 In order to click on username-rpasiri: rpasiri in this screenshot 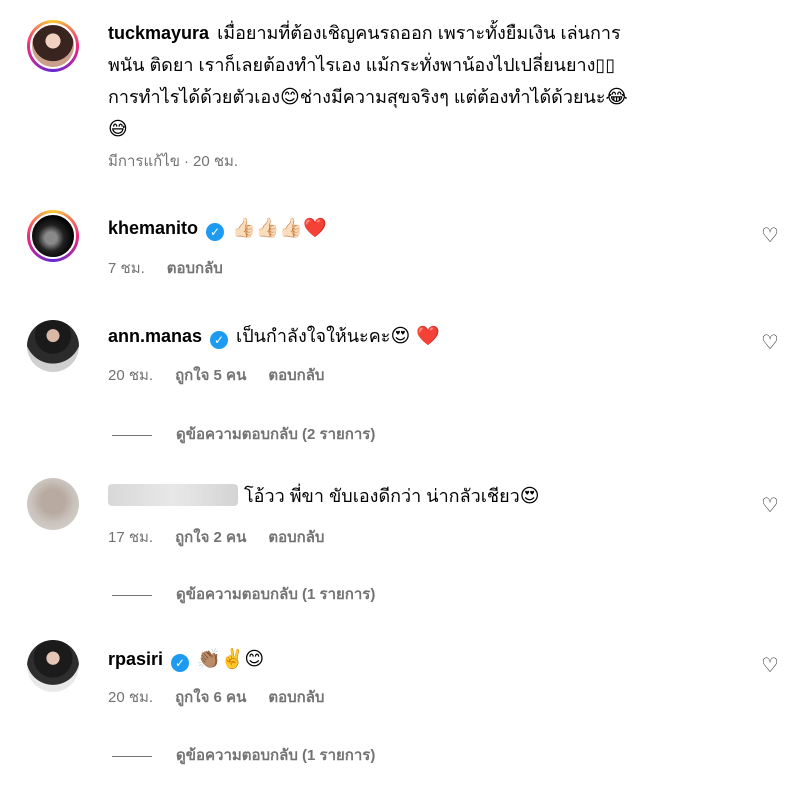, I will do `click(135, 659)`.